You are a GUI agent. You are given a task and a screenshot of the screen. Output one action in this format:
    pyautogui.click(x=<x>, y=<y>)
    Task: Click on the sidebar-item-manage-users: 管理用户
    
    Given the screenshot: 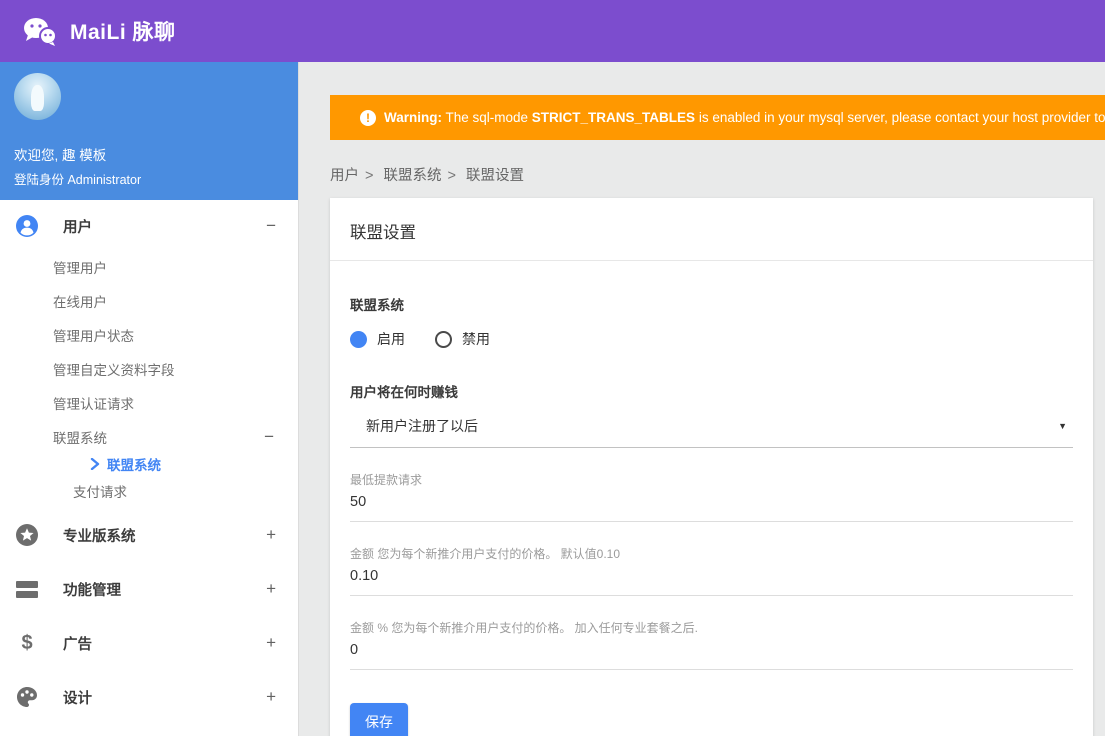 What is the action you would take?
    pyautogui.click(x=149, y=267)
    